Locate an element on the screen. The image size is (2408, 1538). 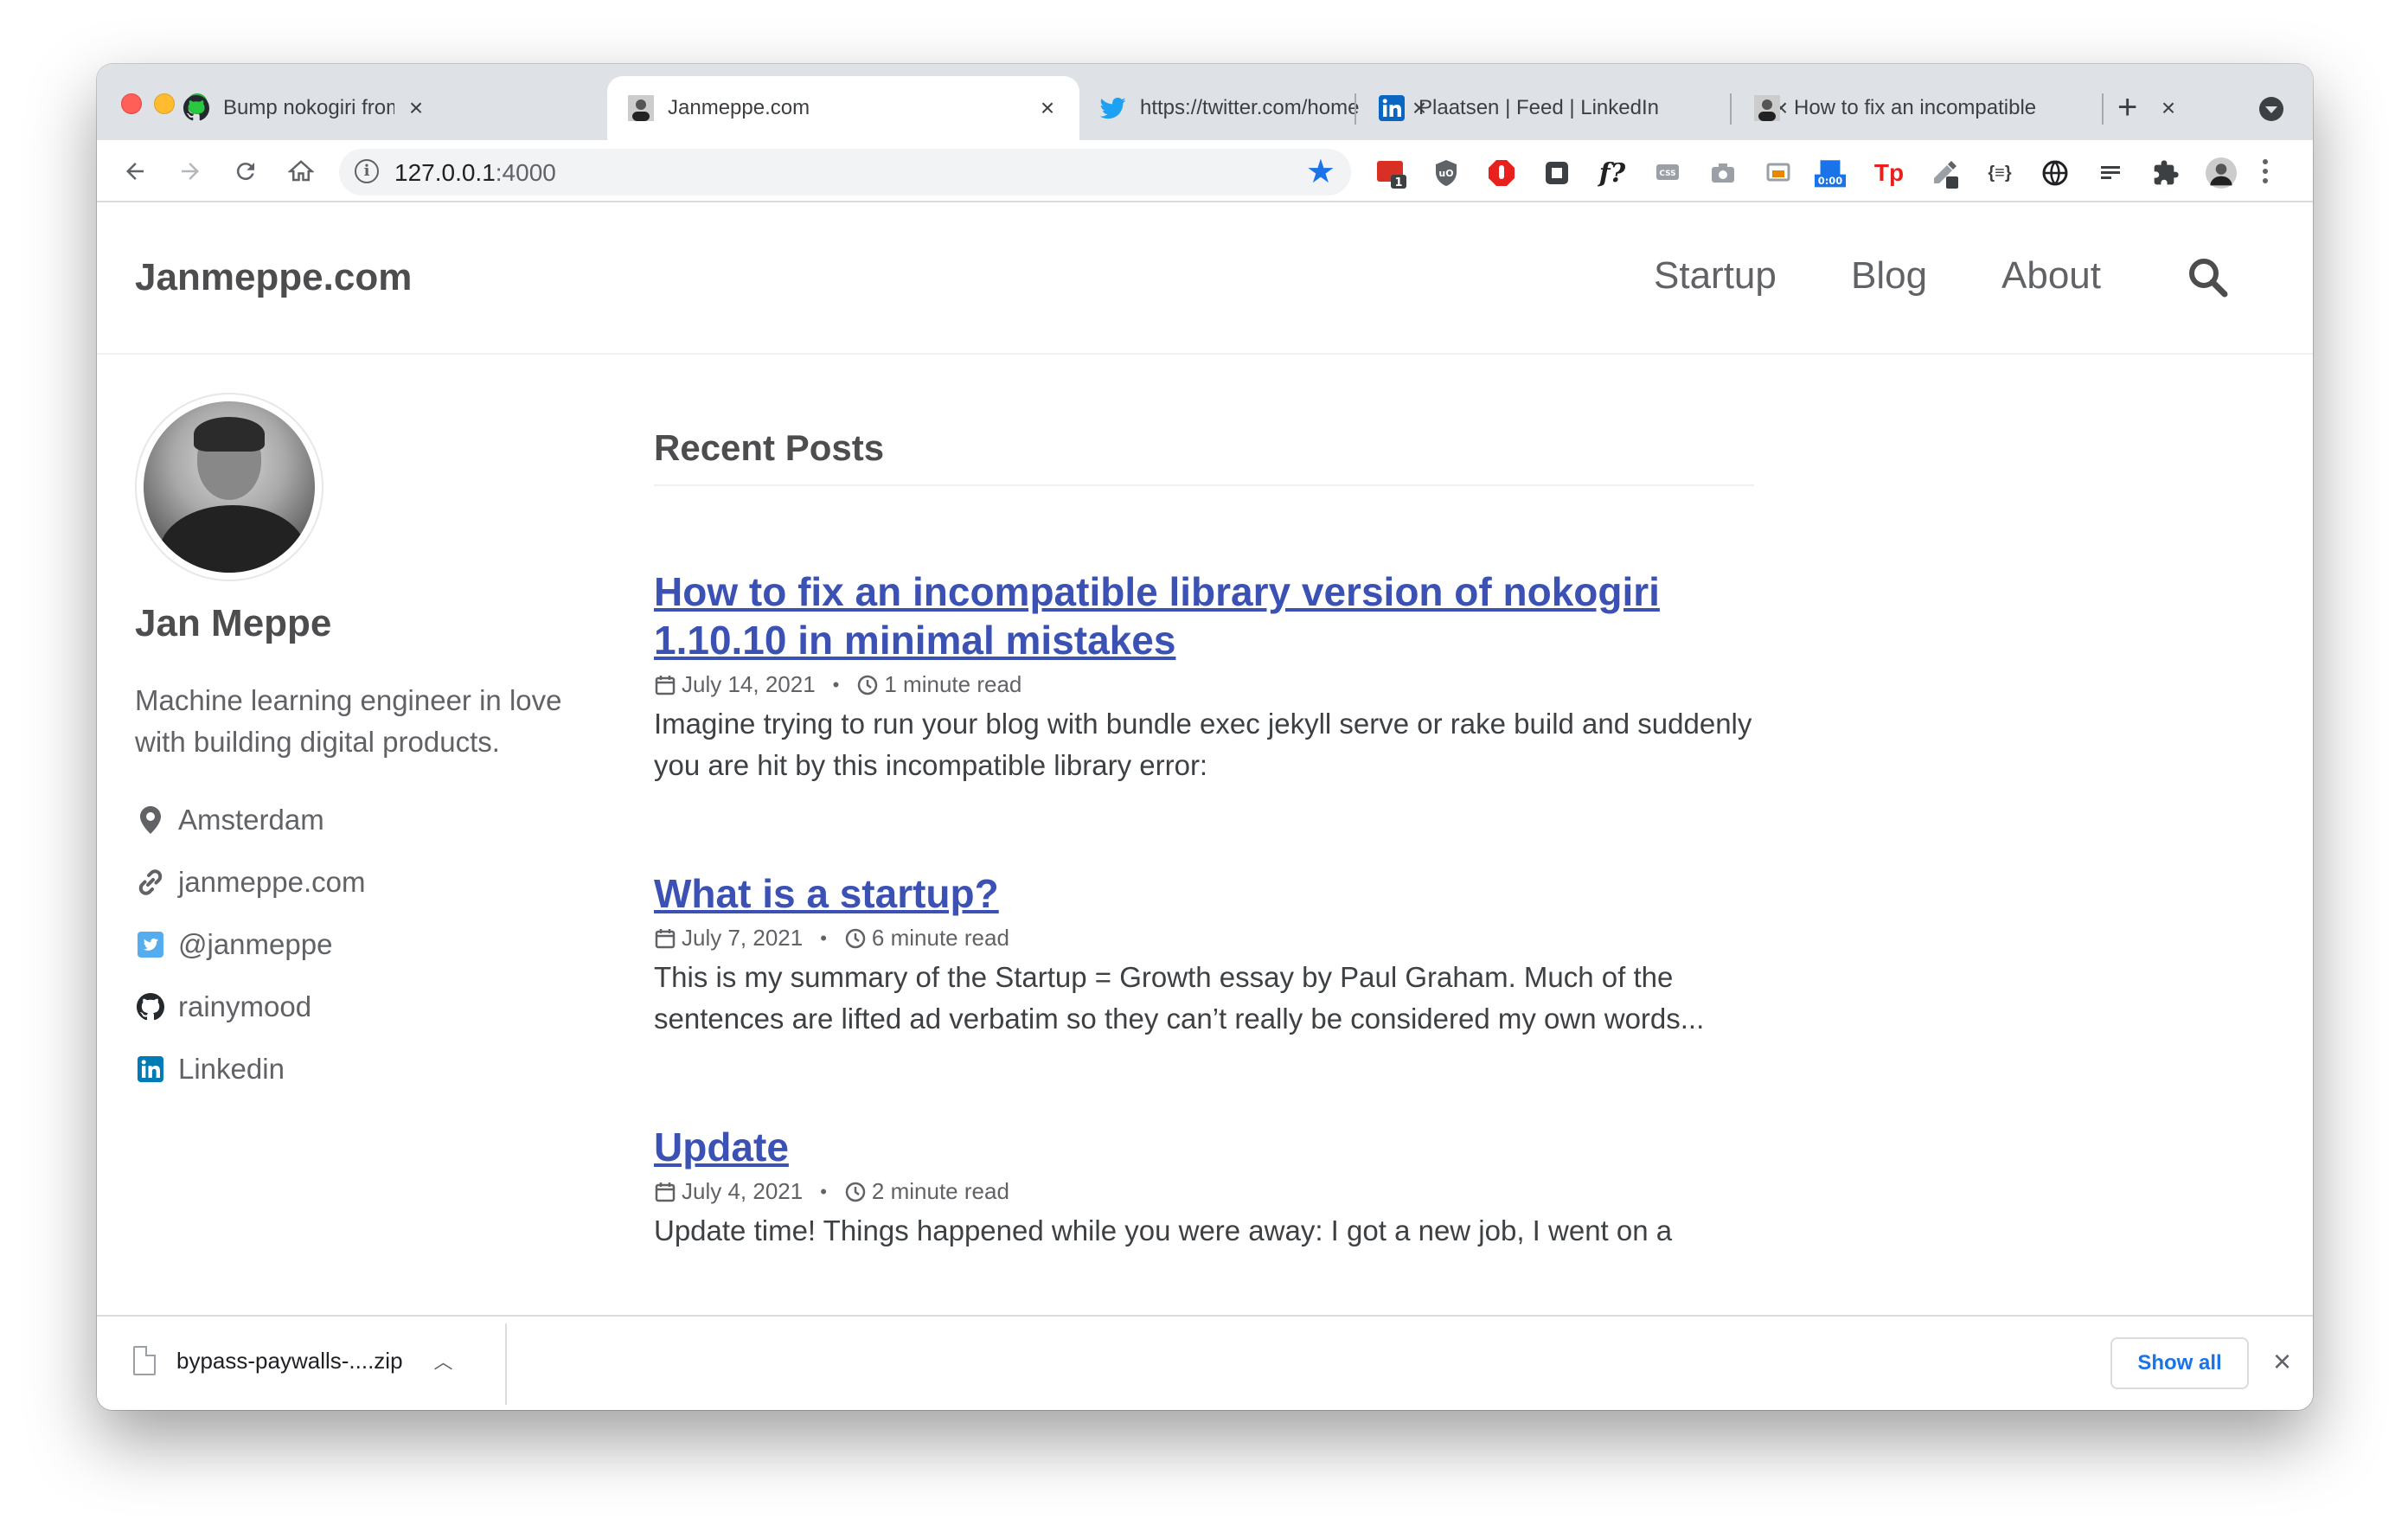
forward-button is located at coordinates (190, 171).